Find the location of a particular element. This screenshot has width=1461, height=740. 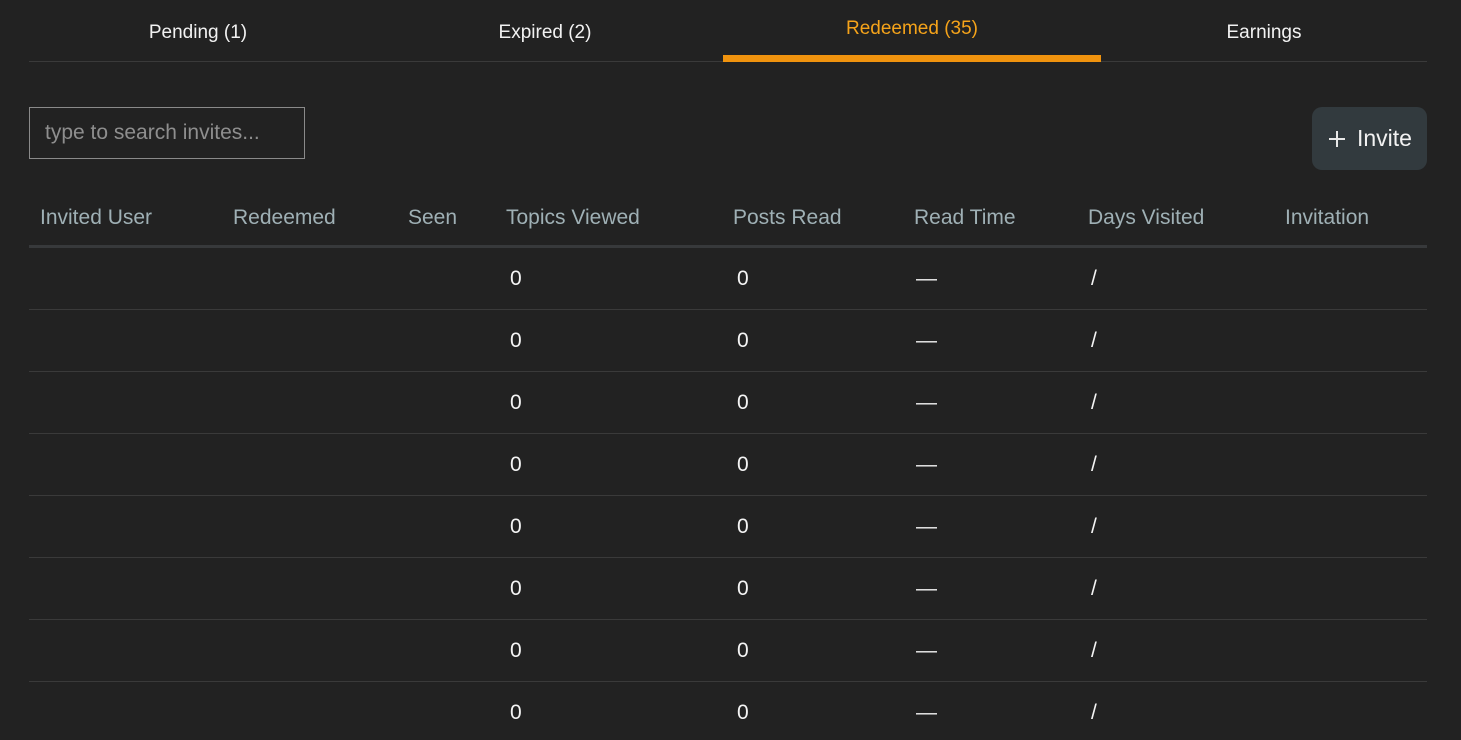

tab-earnings-label: Earnings is located at coordinates (1264, 32).